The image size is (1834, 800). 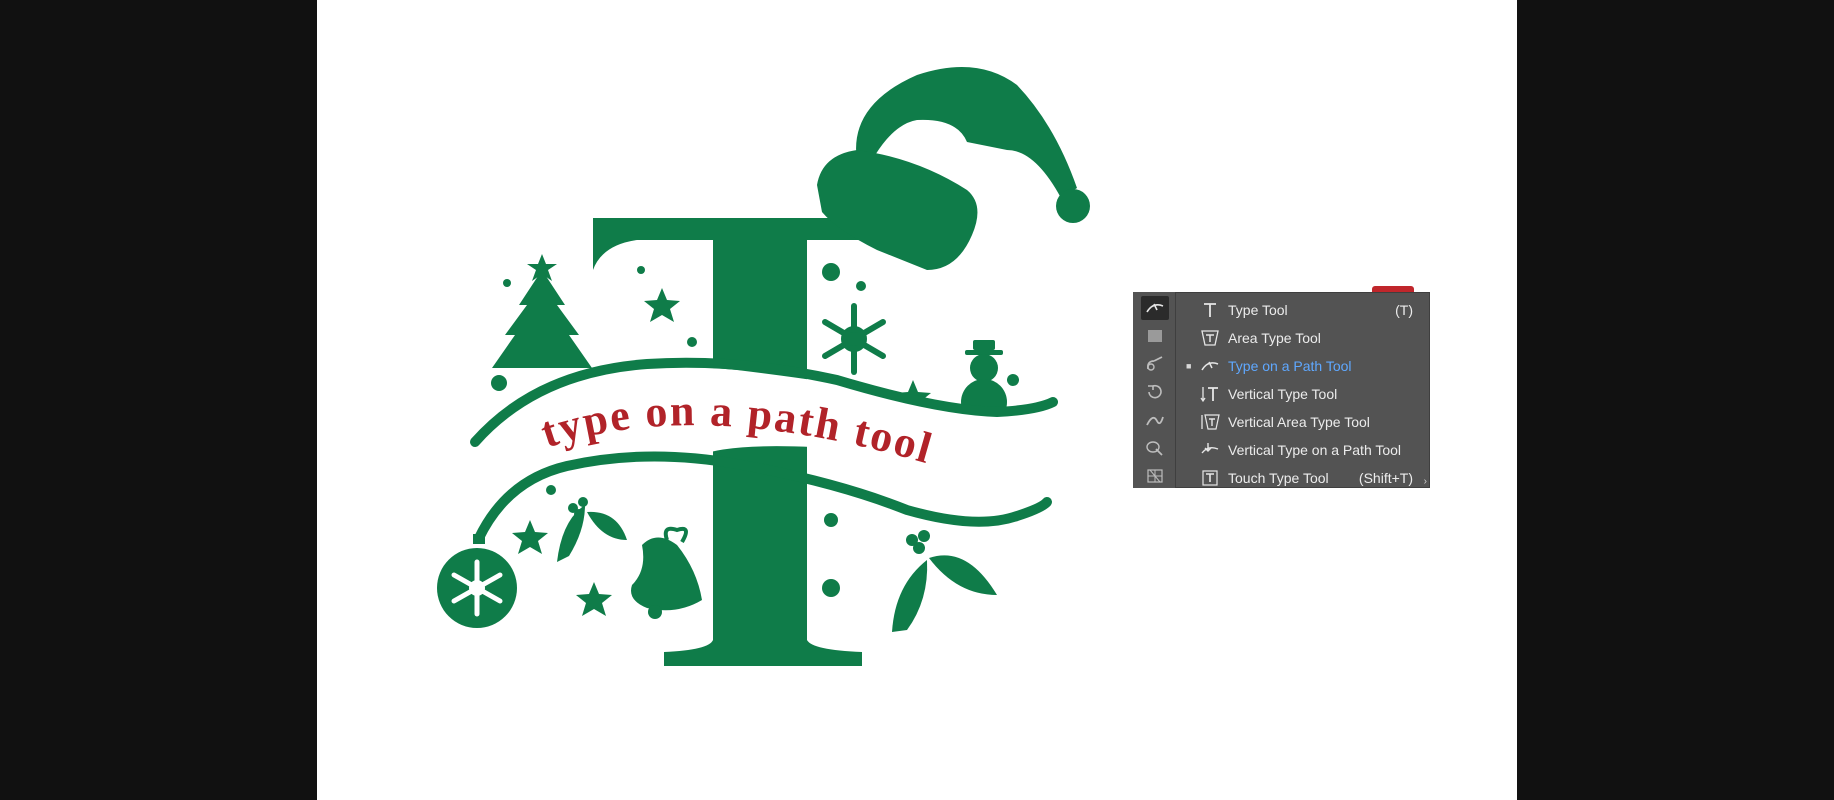 I want to click on type-tool-icon, so click(x=1210, y=310).